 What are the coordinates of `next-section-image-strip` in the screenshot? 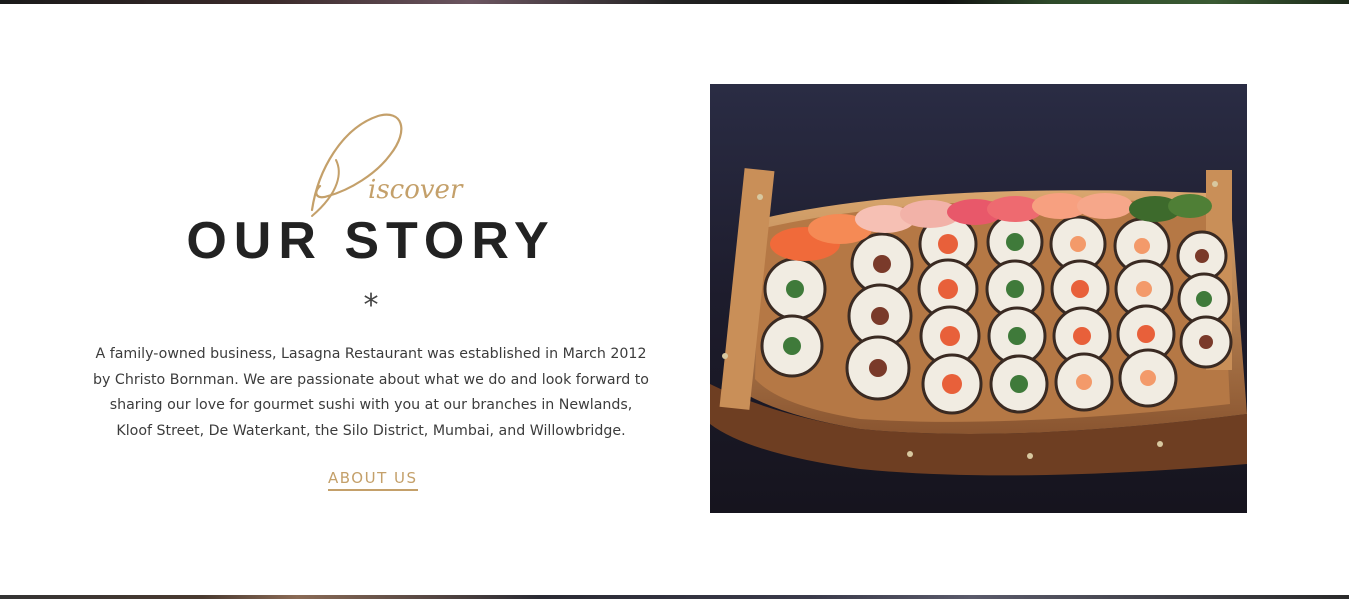 It's located at (674, 597).